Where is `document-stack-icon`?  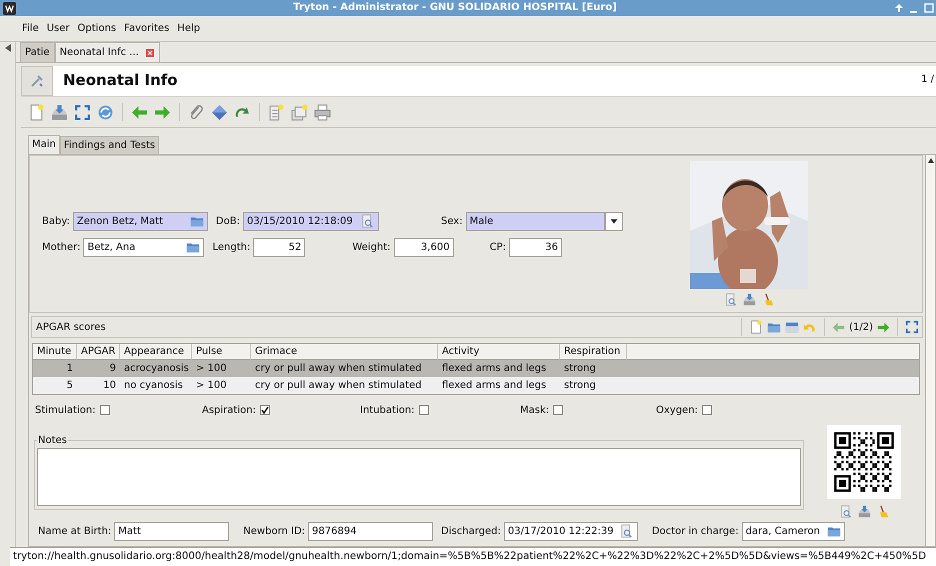 document-stack-icon is located at coordinates (299, 112).